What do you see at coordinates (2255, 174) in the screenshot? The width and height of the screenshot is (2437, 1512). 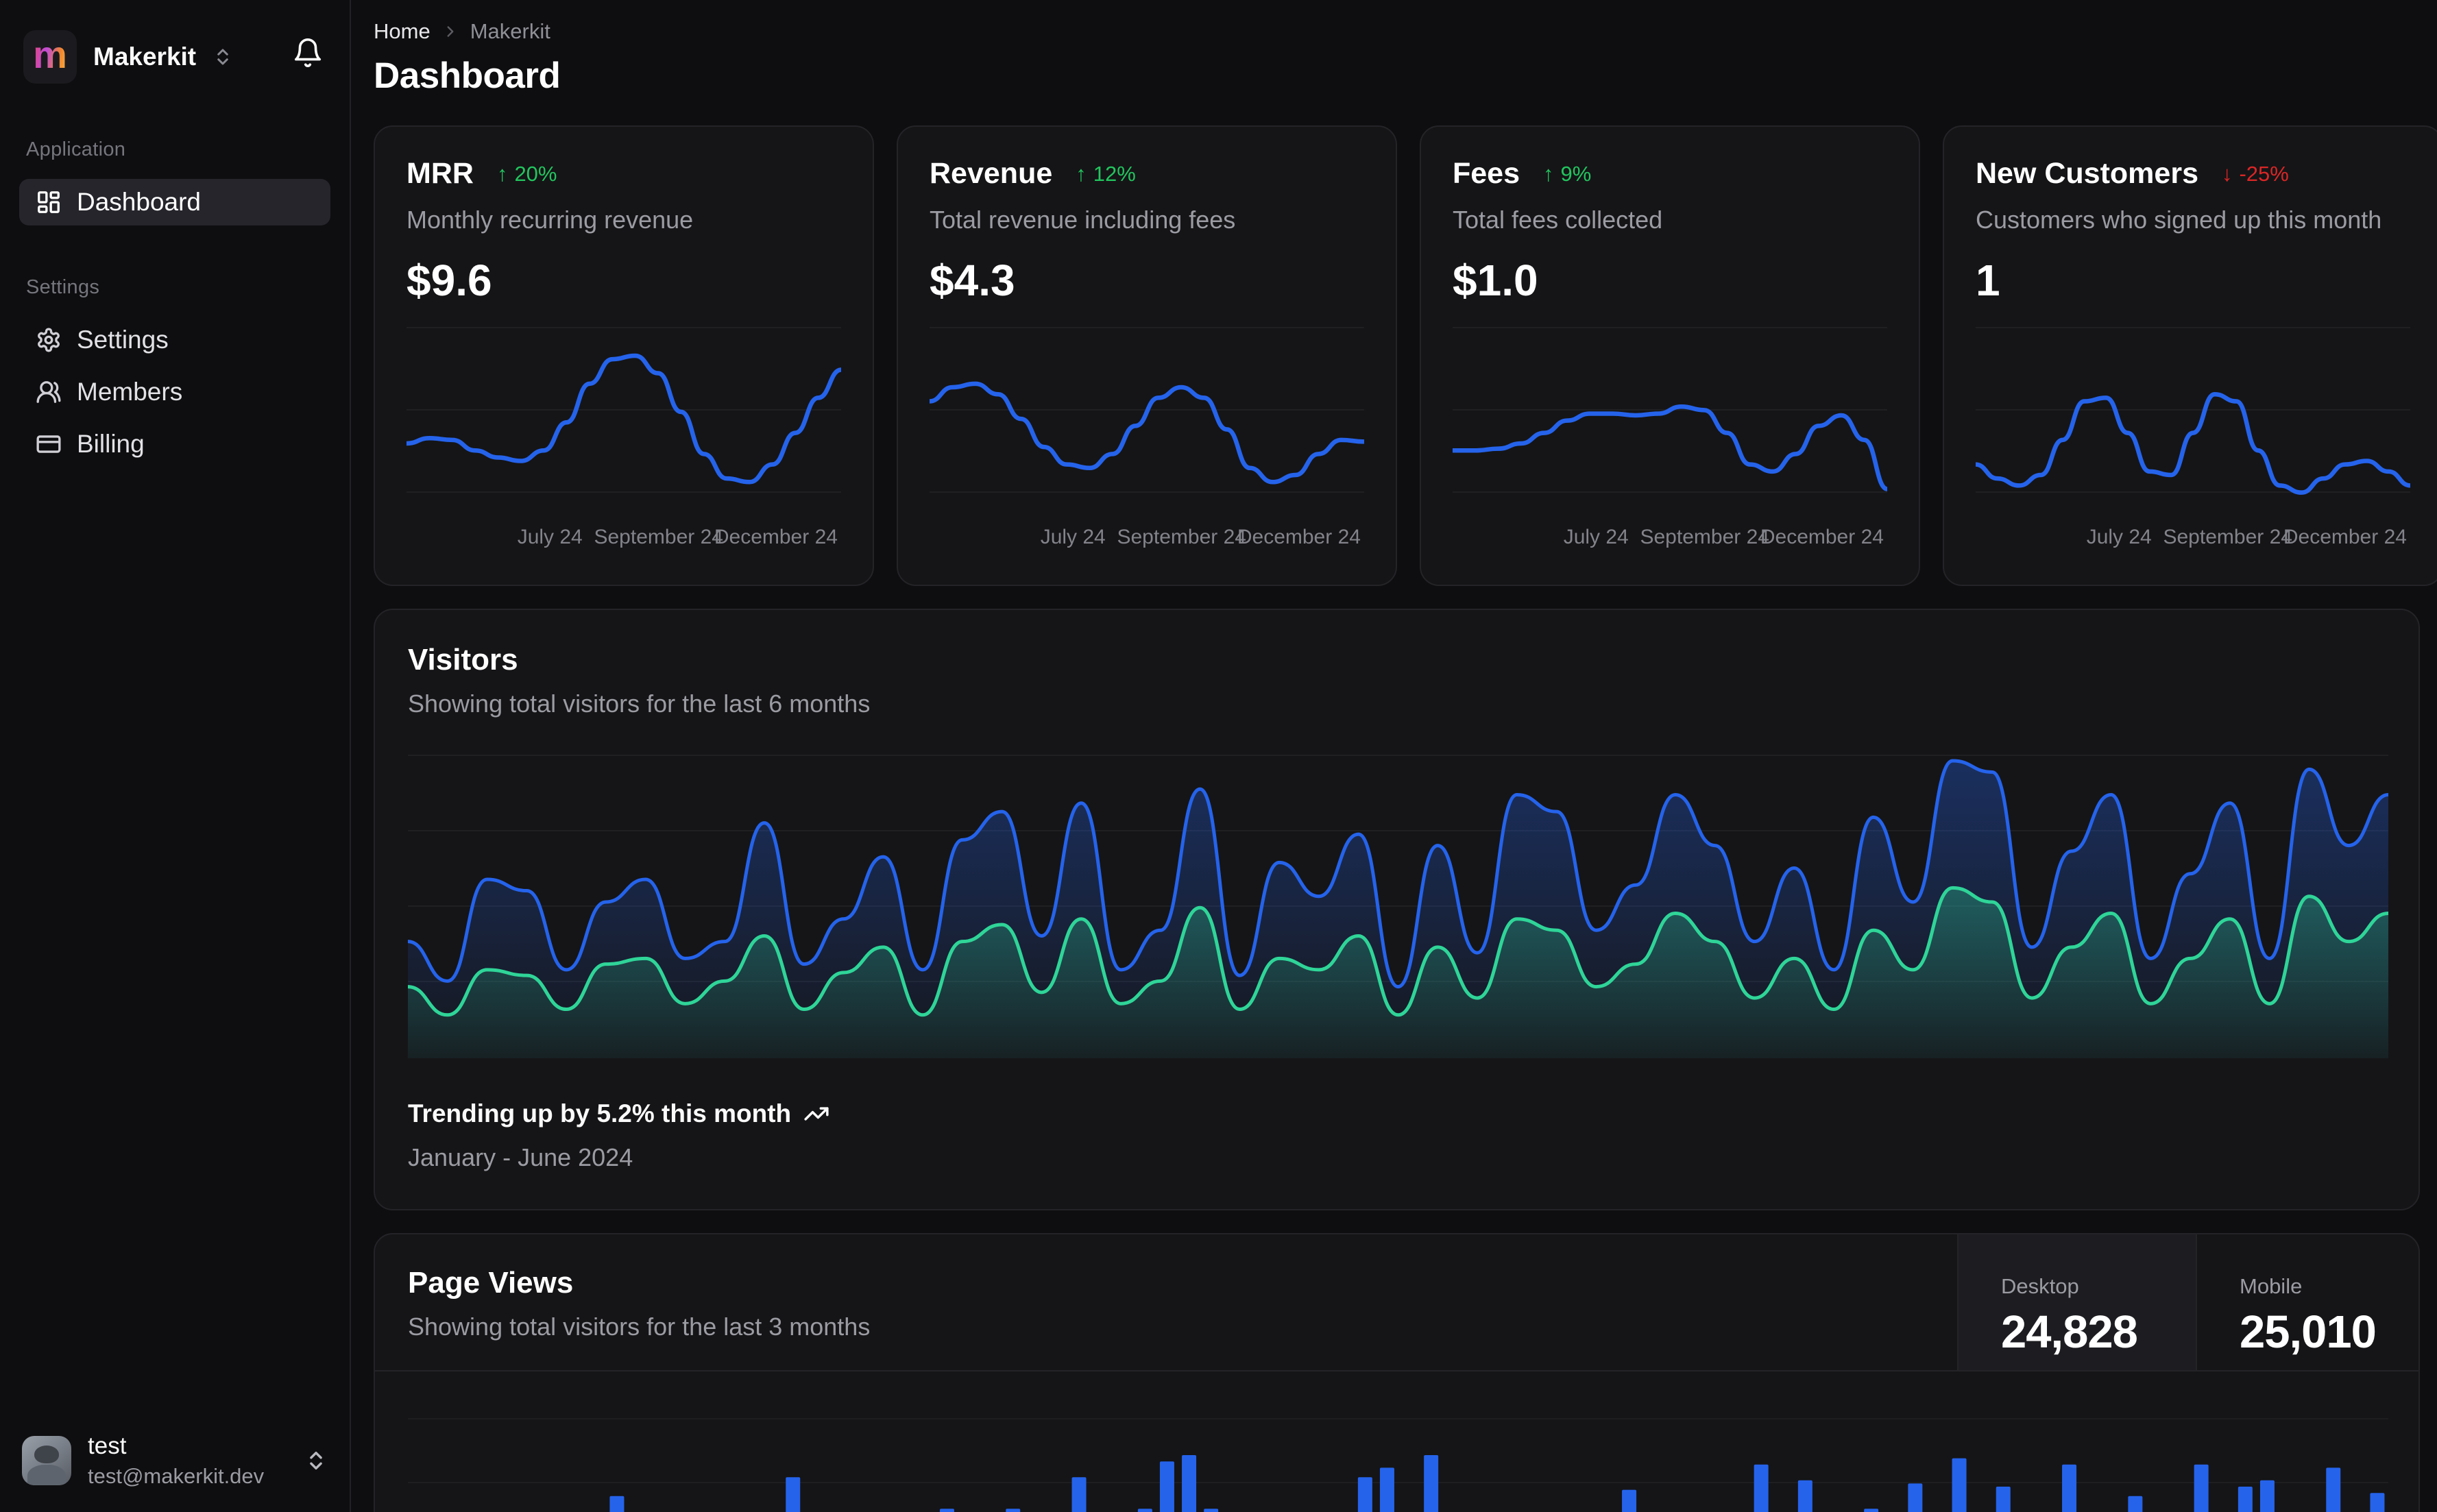 I see `trend-badge: ↓ -25%` at bounding box center [2255, 174].